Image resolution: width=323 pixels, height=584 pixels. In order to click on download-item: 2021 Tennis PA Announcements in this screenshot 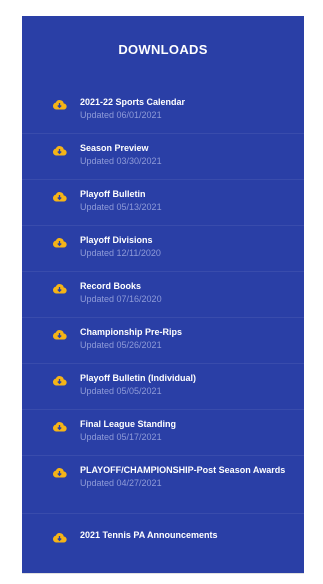, I will do `click(163, 537)`.